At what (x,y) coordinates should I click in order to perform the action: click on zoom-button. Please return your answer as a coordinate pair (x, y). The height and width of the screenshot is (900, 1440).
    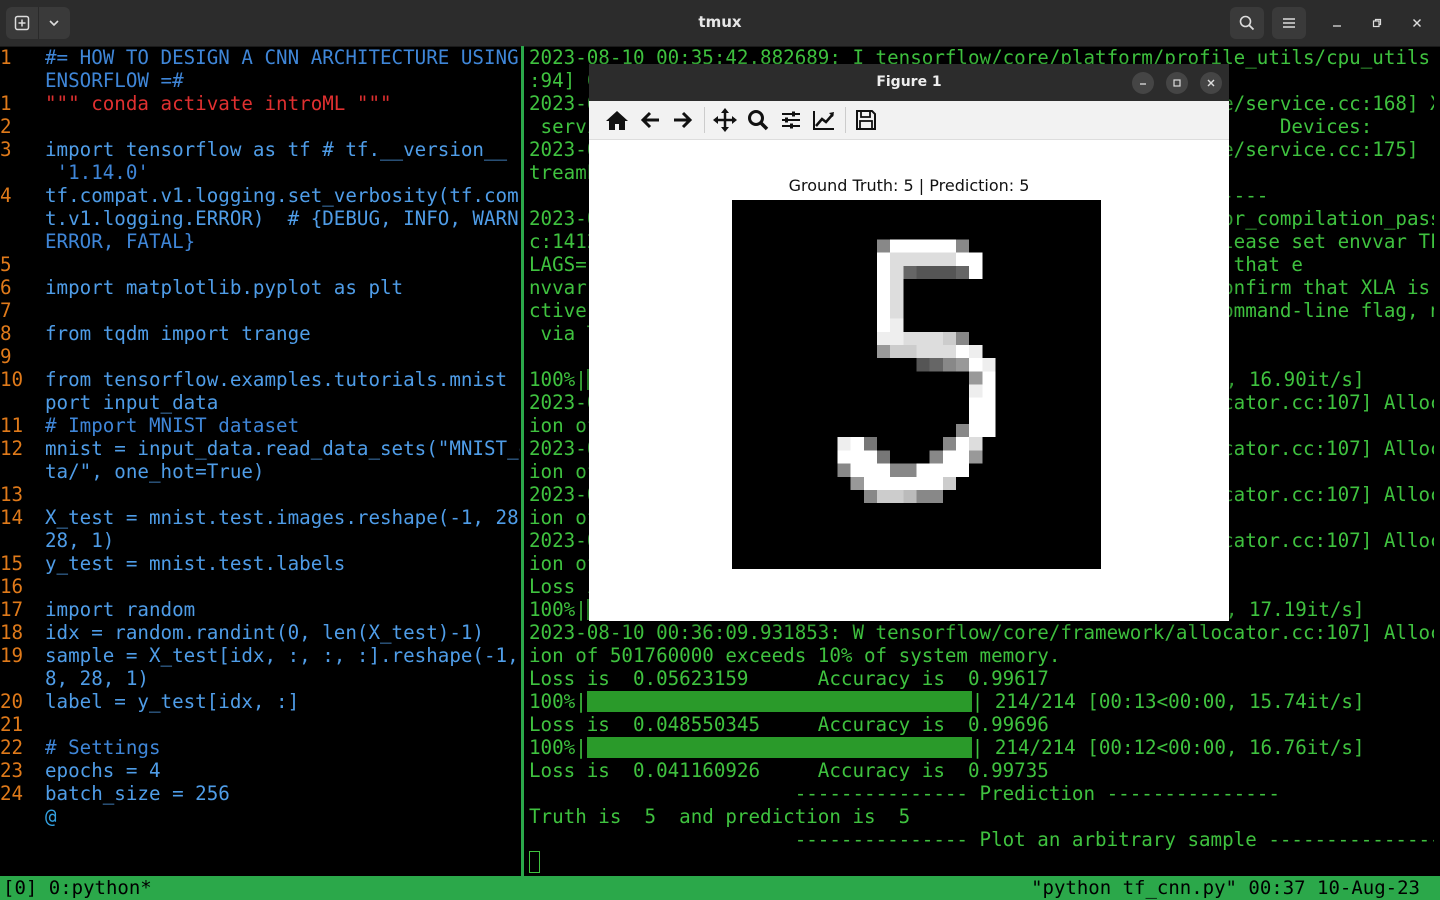
    Looking at the image, I should click on (758, 120).